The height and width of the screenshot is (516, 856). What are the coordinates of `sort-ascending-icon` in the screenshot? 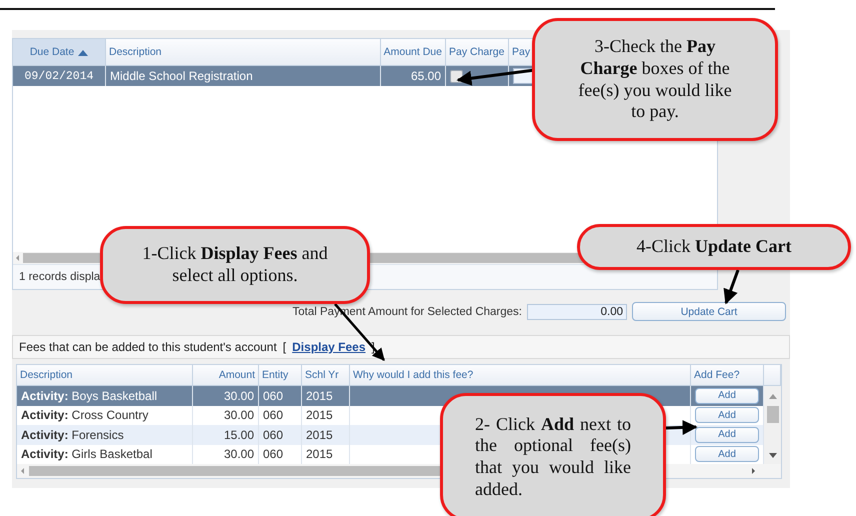 It's located at (83, 52).